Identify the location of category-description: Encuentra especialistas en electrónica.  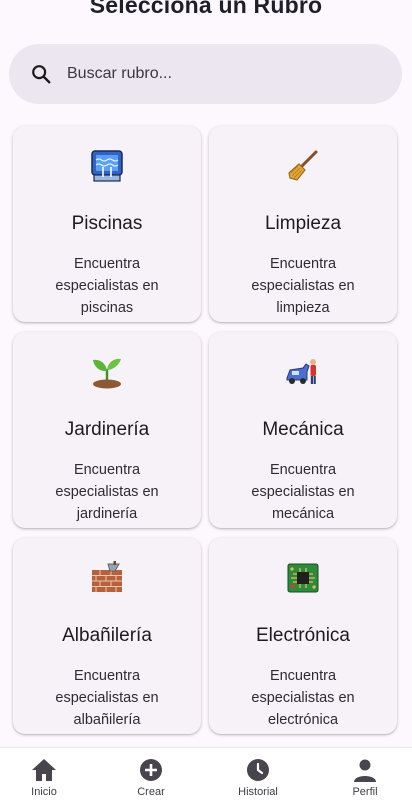
(303, 698).